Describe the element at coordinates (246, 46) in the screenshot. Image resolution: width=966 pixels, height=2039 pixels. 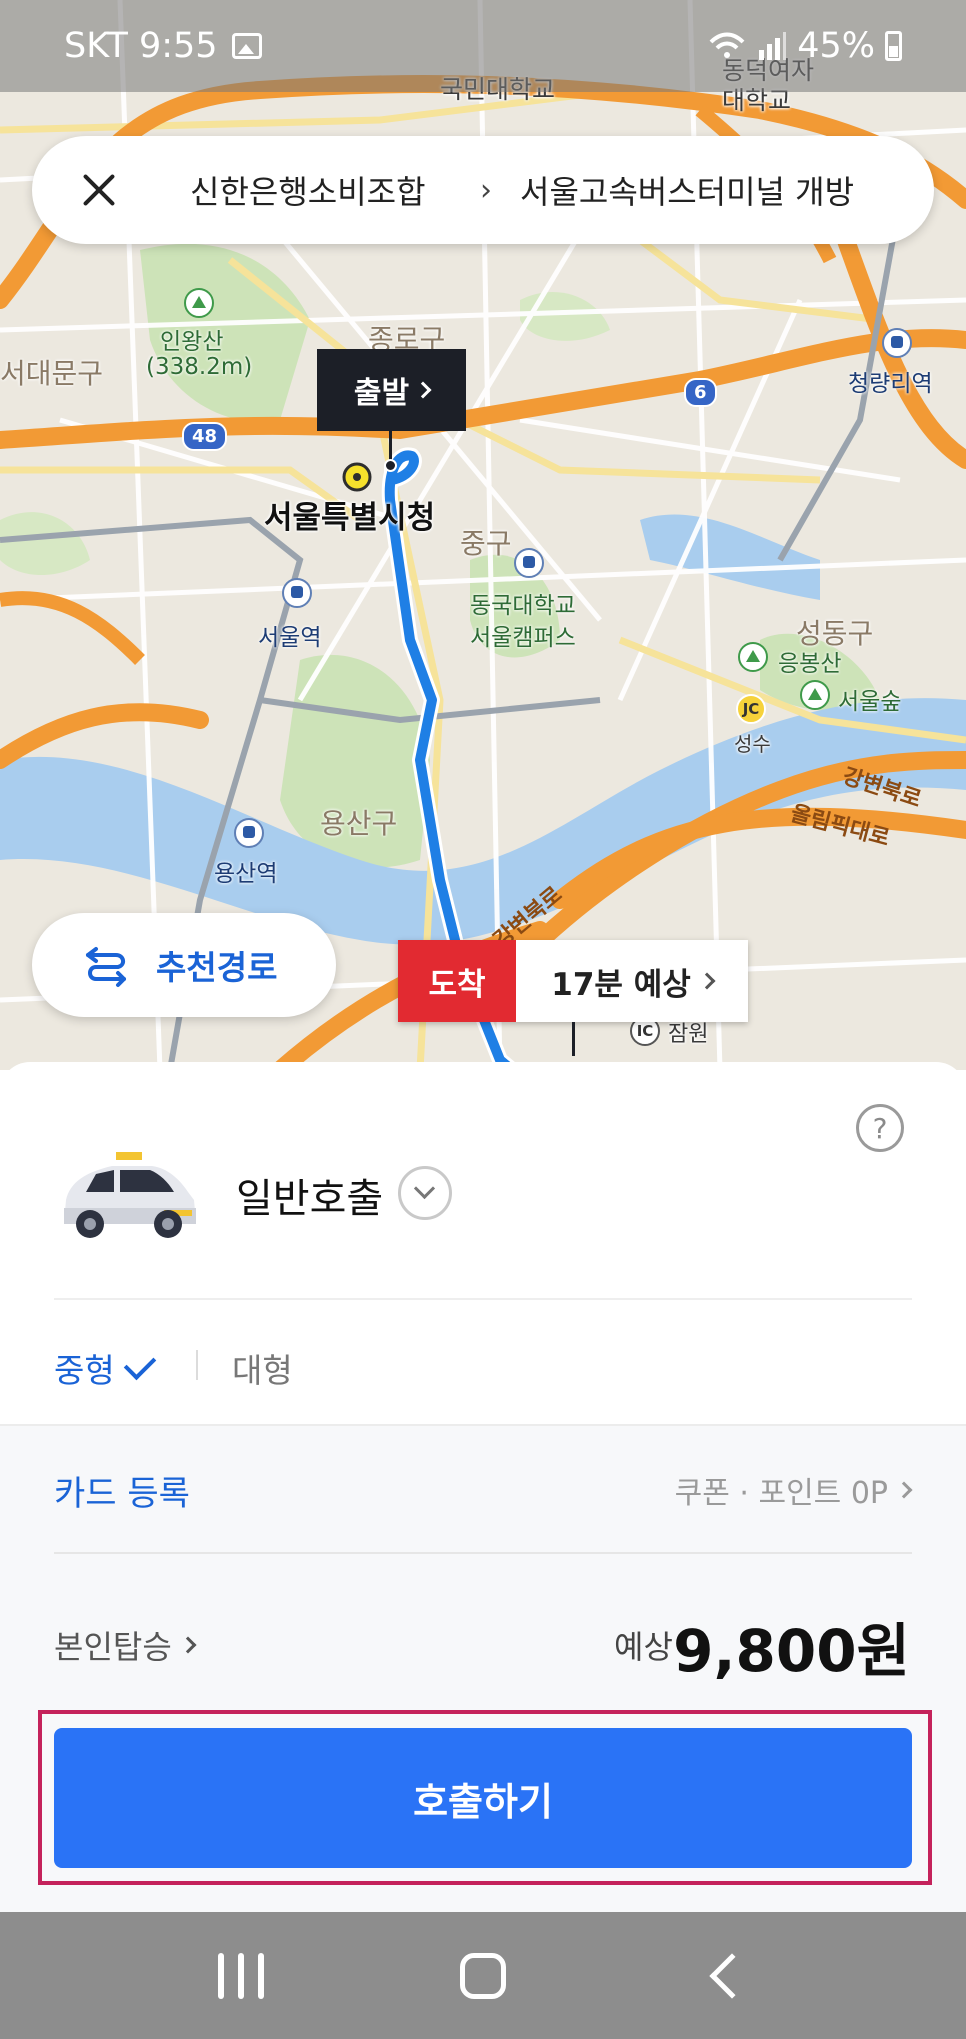
I see `gallery-notification-icon` at that location.